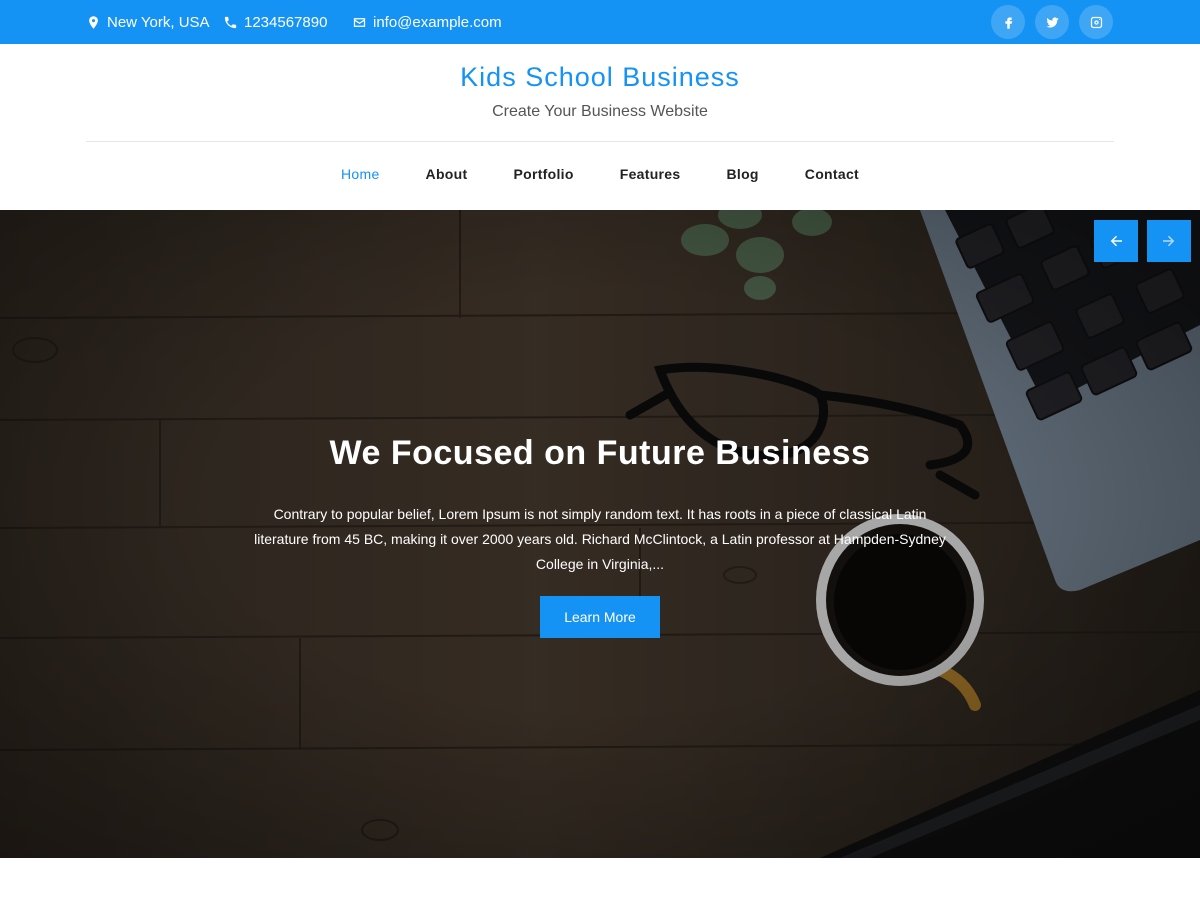 The image size is (1200, 900). Describe the element at coordinates (360, 174) in the screenshot. I see `nav-item-home: Home` at that location.